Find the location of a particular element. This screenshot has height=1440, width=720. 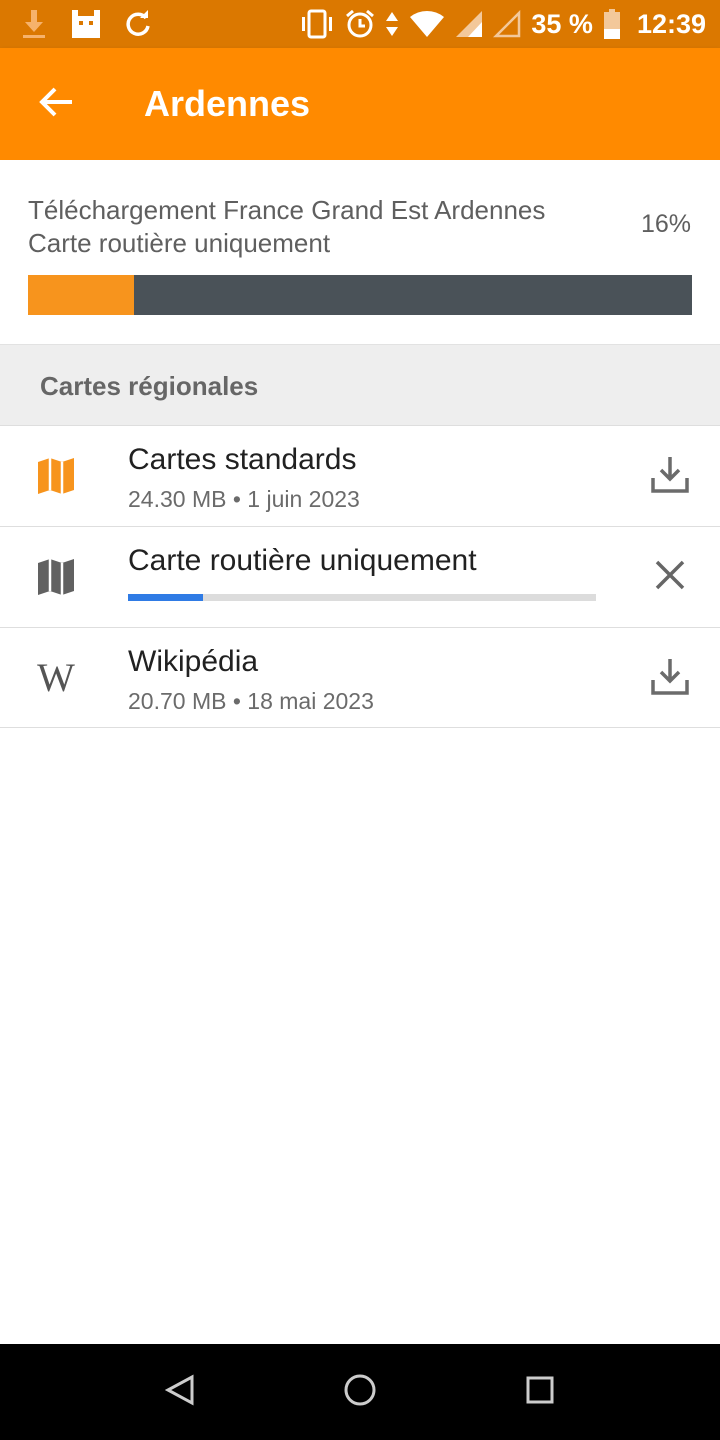

recents-square-icon is located at coordinates (540, 1392).